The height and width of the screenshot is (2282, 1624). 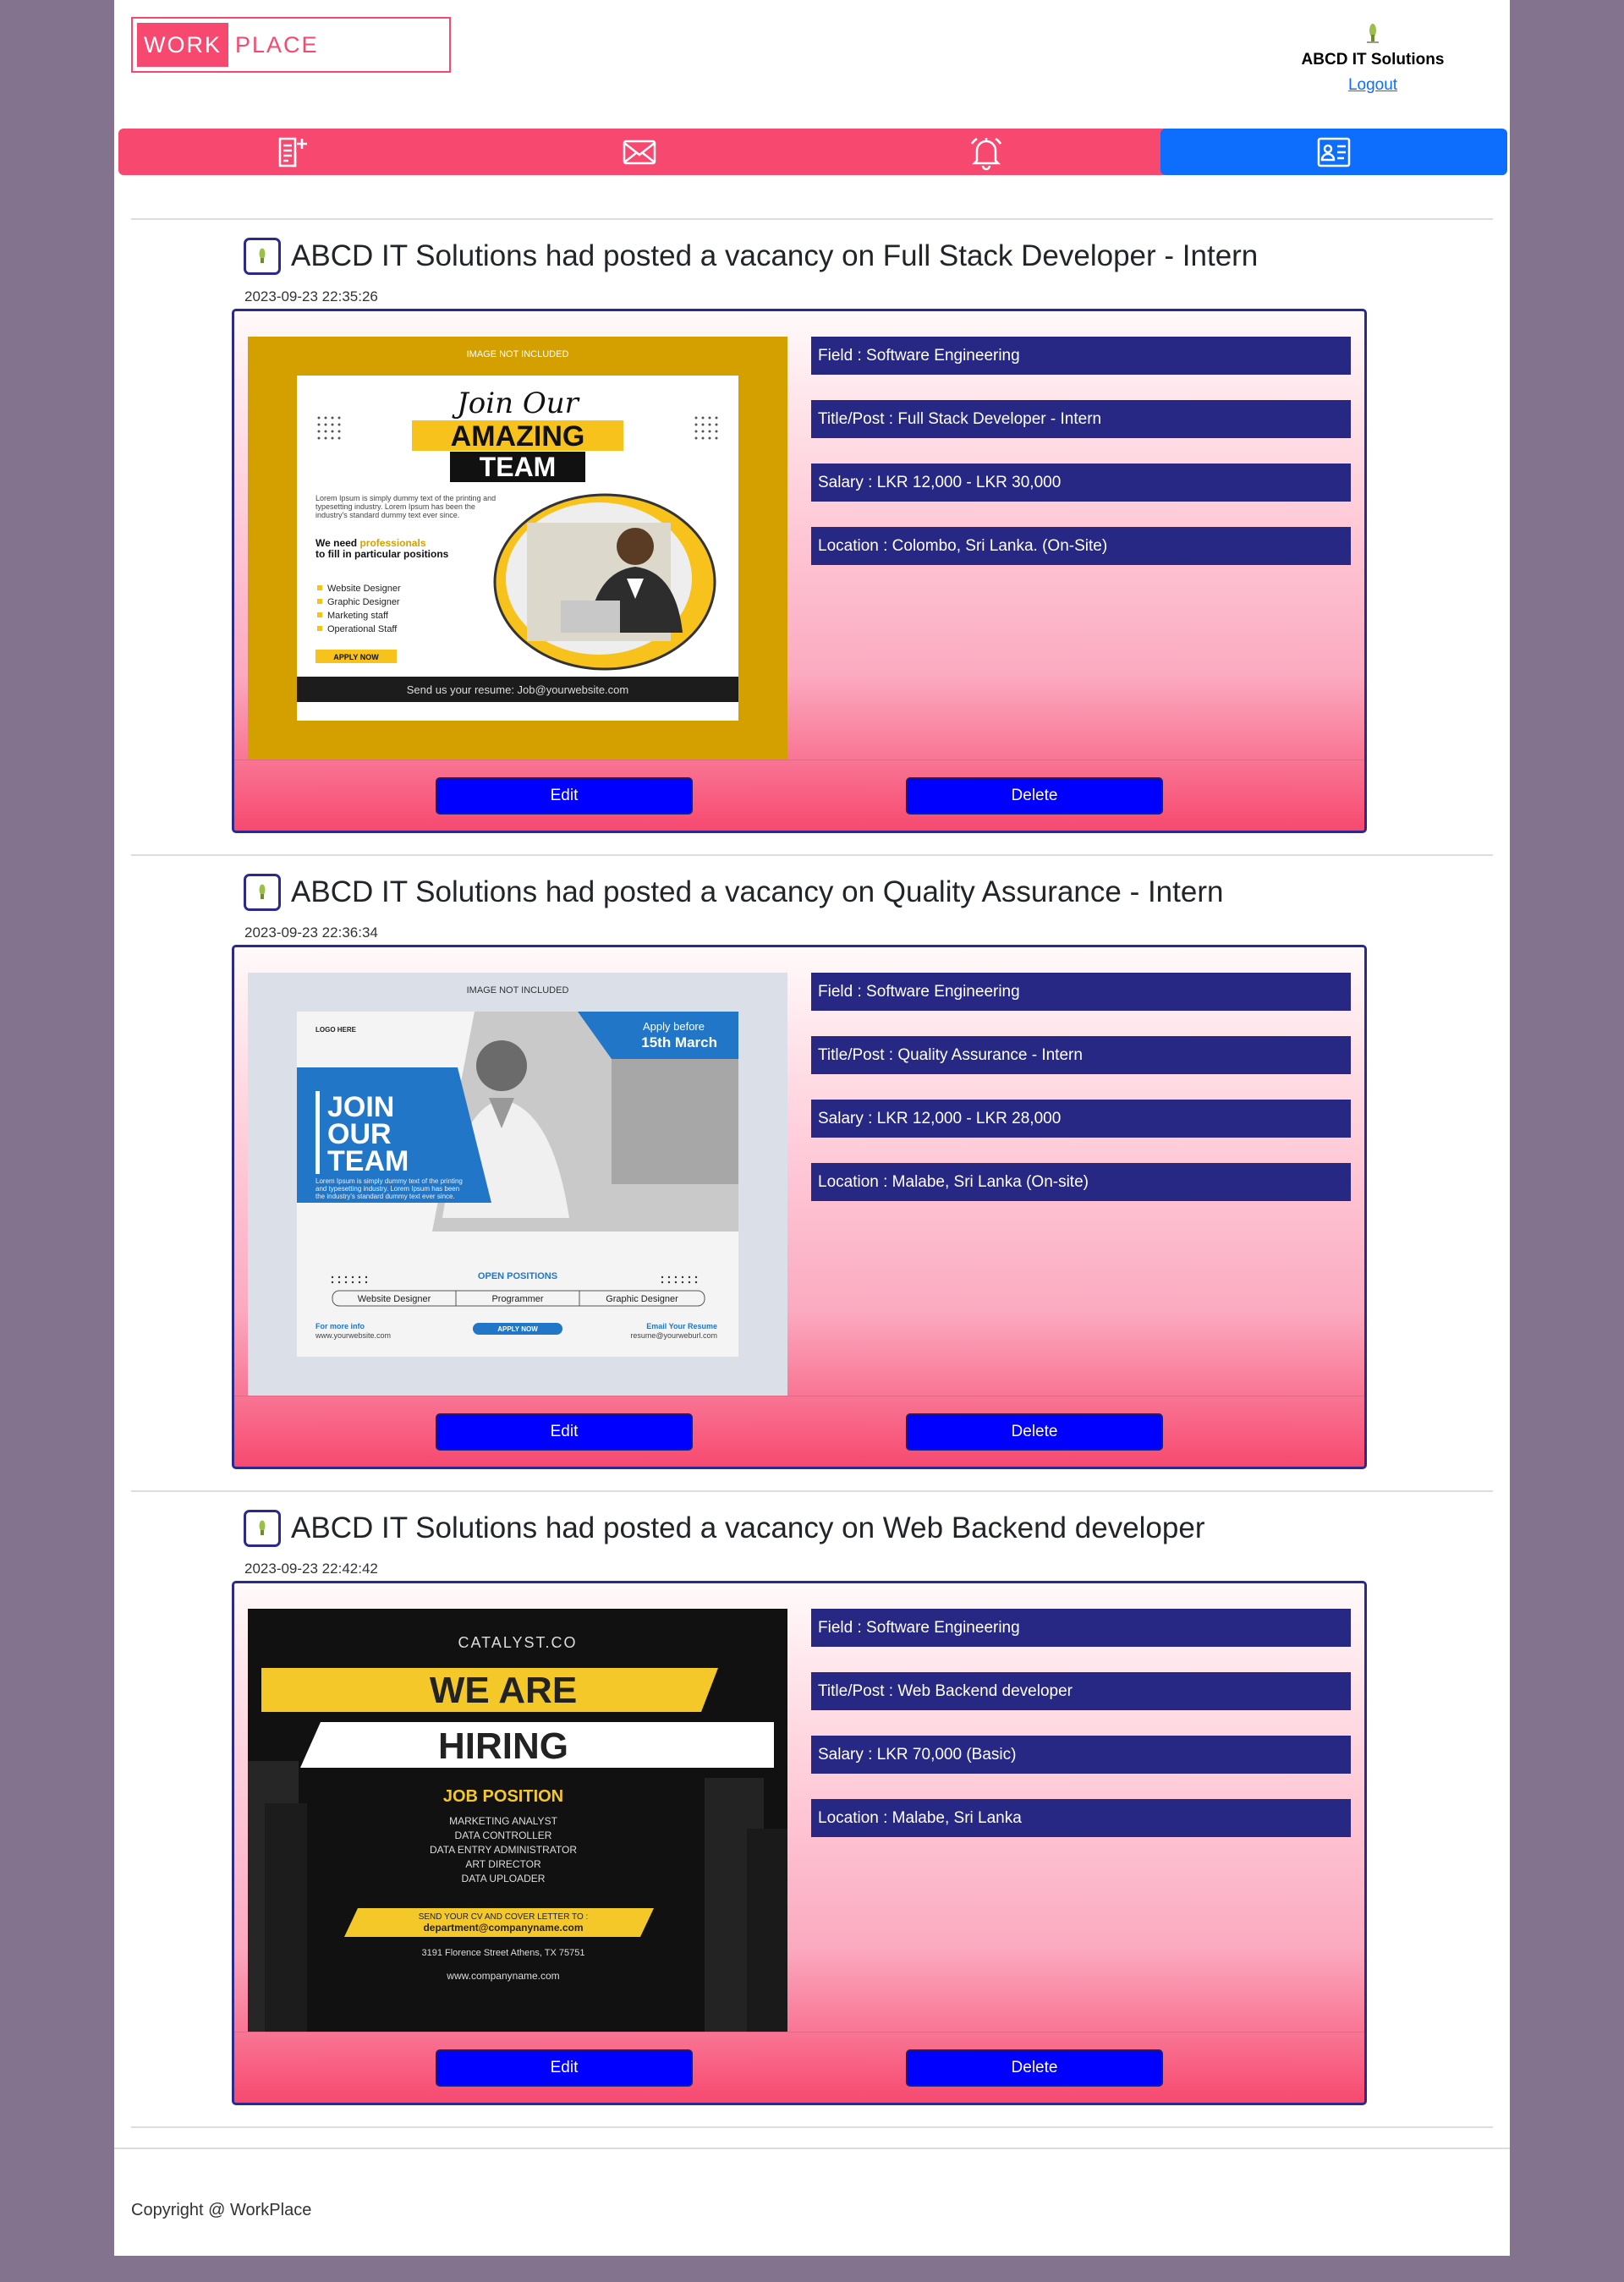 I want to click on location-row: Location : Malabe, Sri Lanka, so click(x=1081, y=1818).